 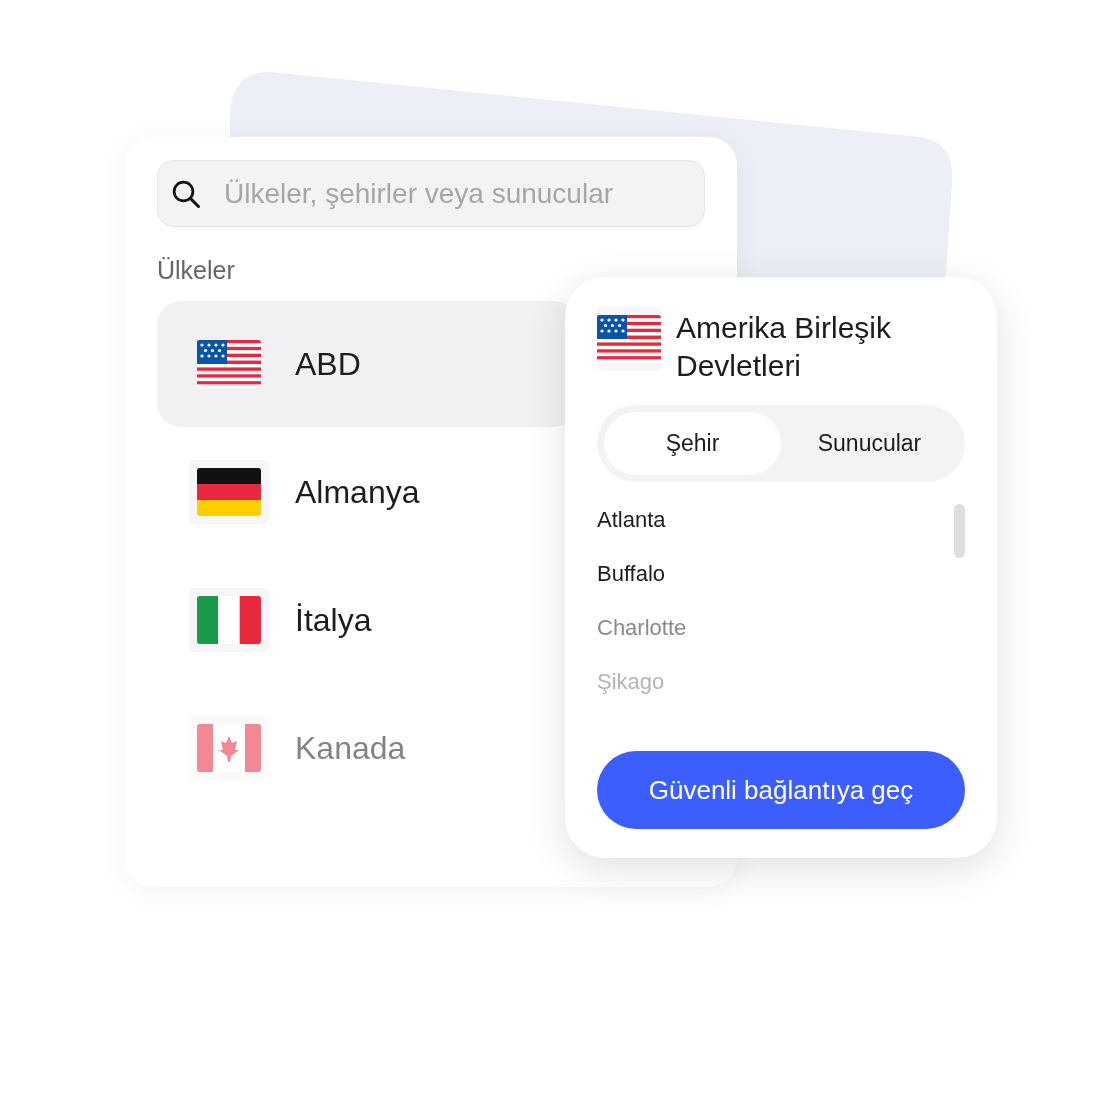 I want to click on country-name: Almanya, so click(x=357, y=492).